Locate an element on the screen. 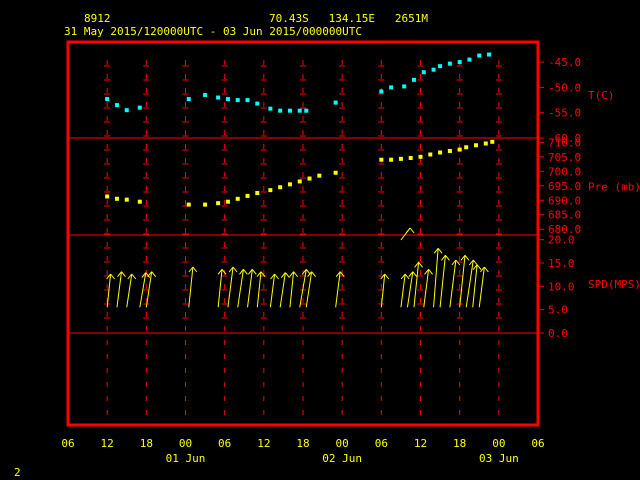 Image resolution: width=640 pixels, height=480 pixels. x-tick-label: 00 is located at coordinates (498, 443).